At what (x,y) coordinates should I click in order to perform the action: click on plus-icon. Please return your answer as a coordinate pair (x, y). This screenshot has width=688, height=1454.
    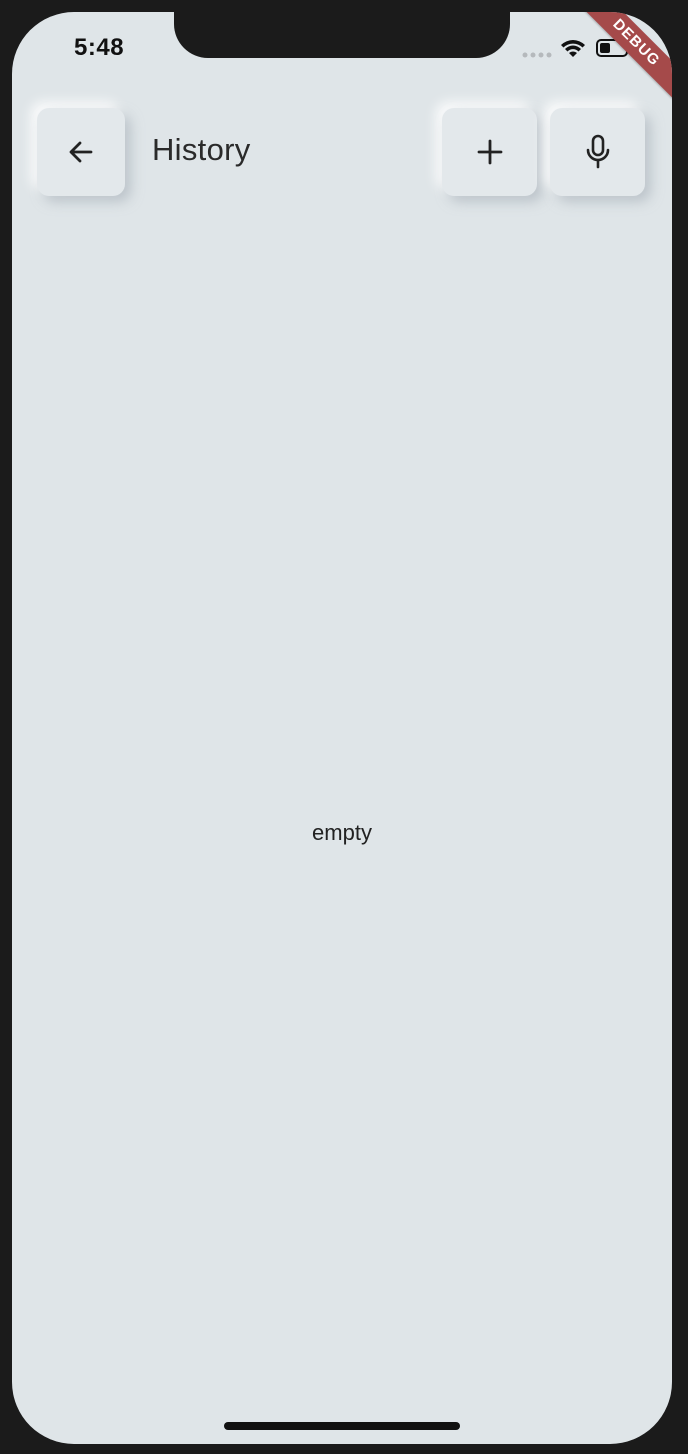
    Looking at the image, I should click on (489, 152).